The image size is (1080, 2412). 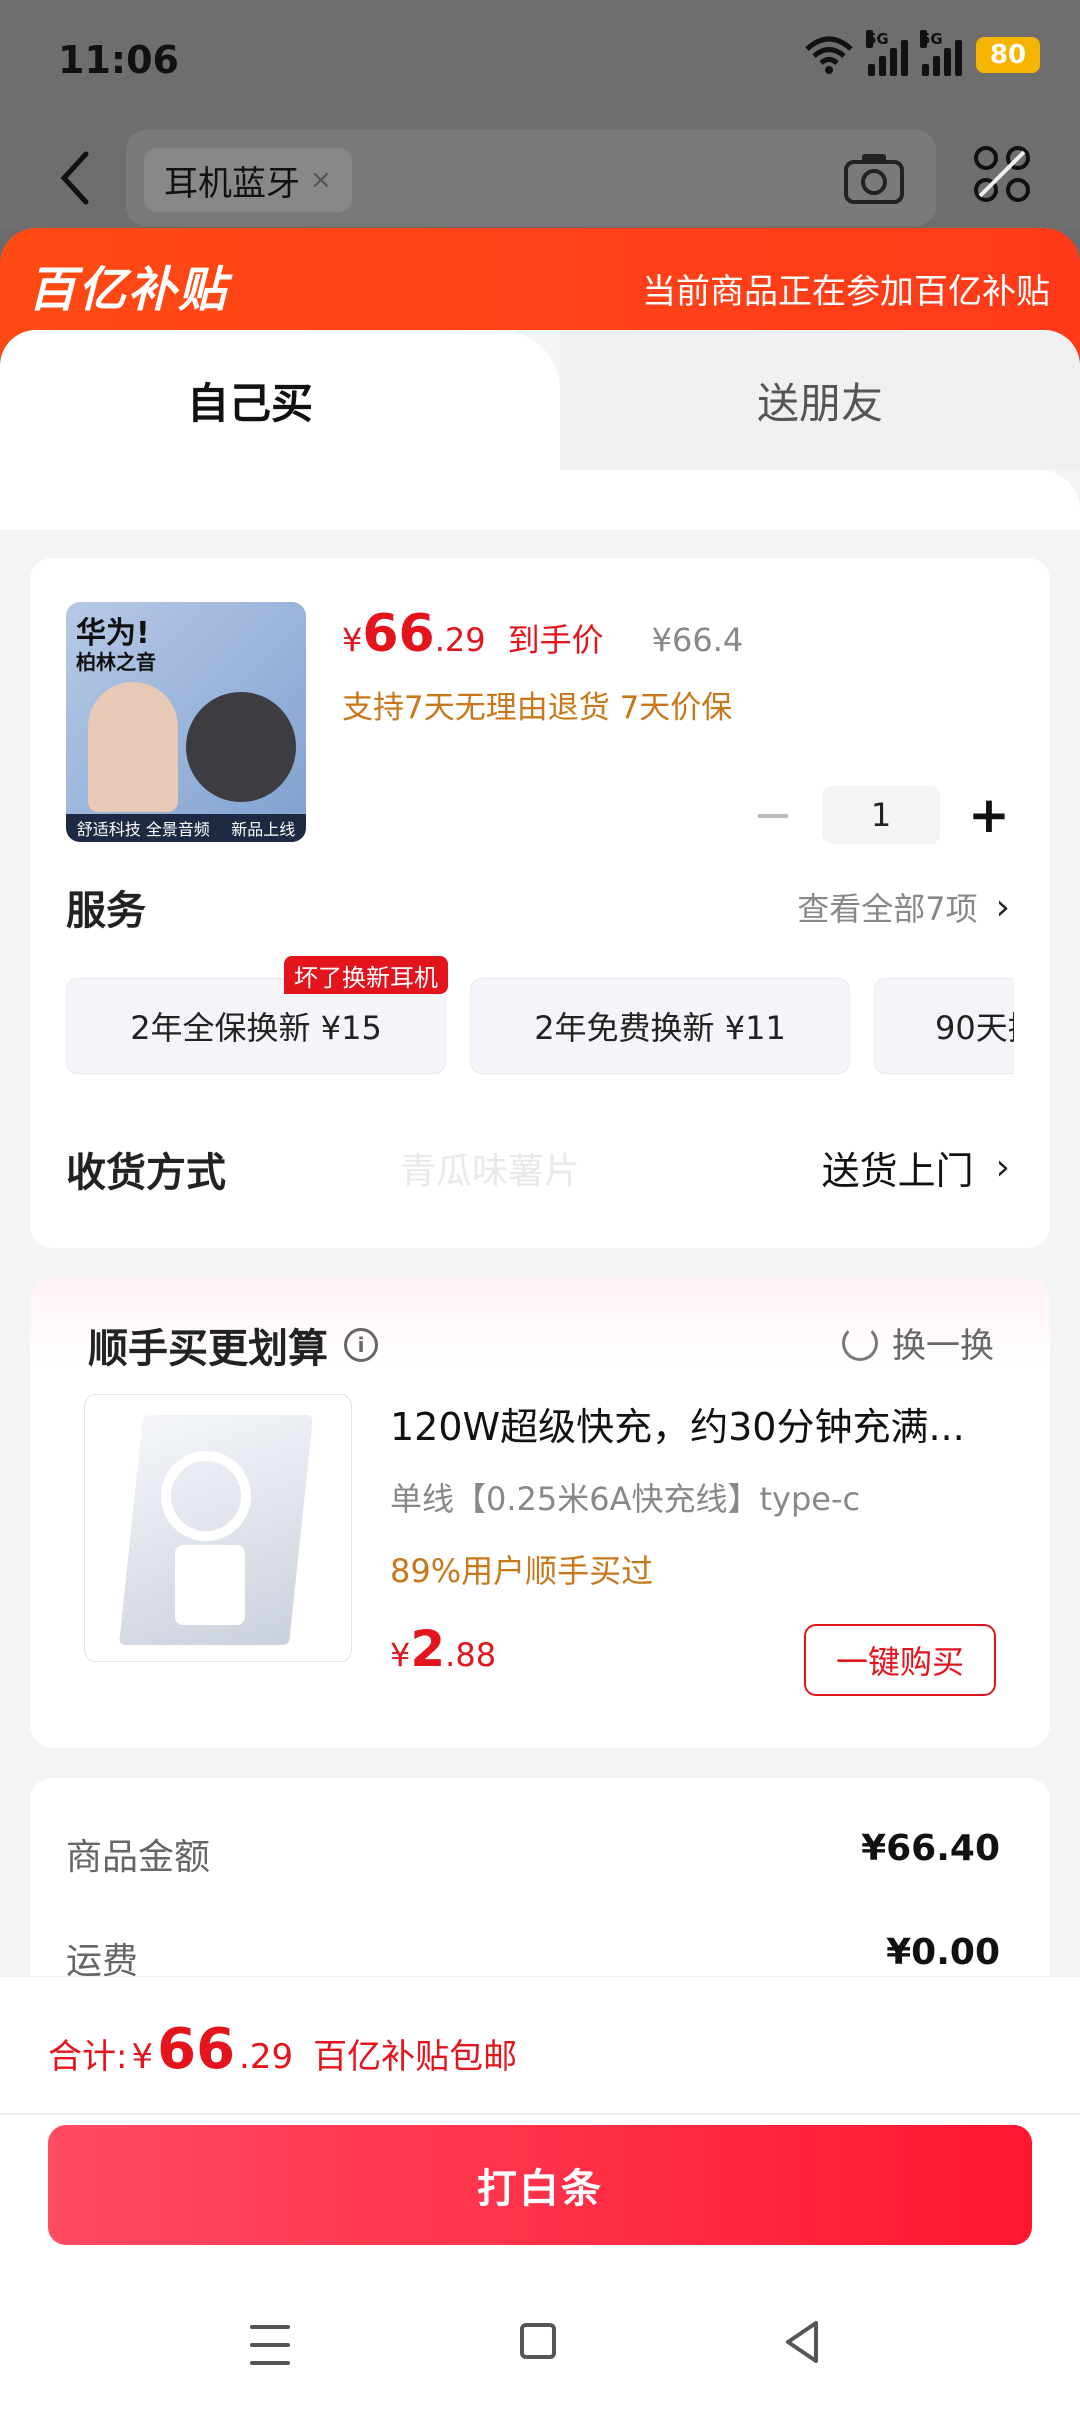 What do you see at coordinates (540, 500) in the screenshot?
I see `tab-panel-top` at bounding box center [540, 500].